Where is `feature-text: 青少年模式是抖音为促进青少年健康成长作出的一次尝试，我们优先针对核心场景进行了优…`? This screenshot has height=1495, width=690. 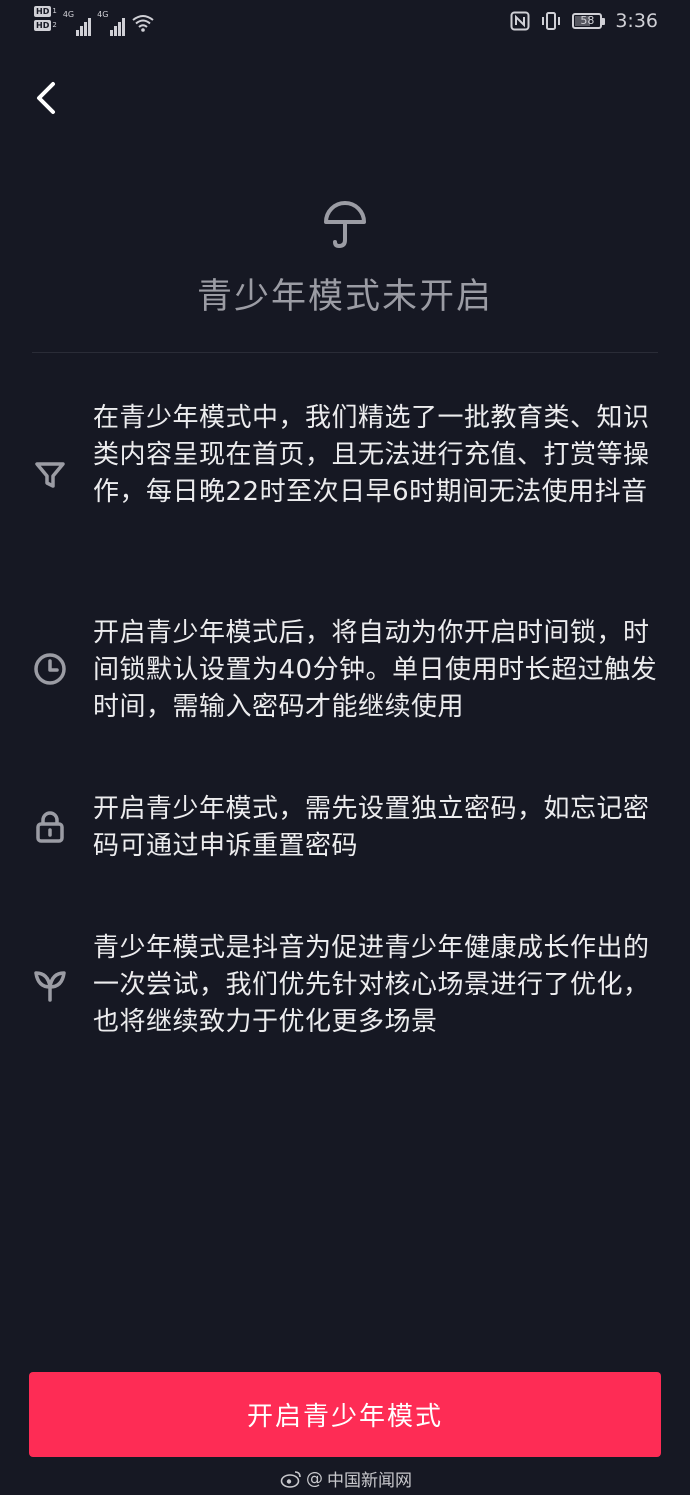
feature-text: 青少年模式是抖音为促进青少年健康成长作出的一次尝试，我们优先针对核心场景进行了优… is located at coordinates (371, 985).